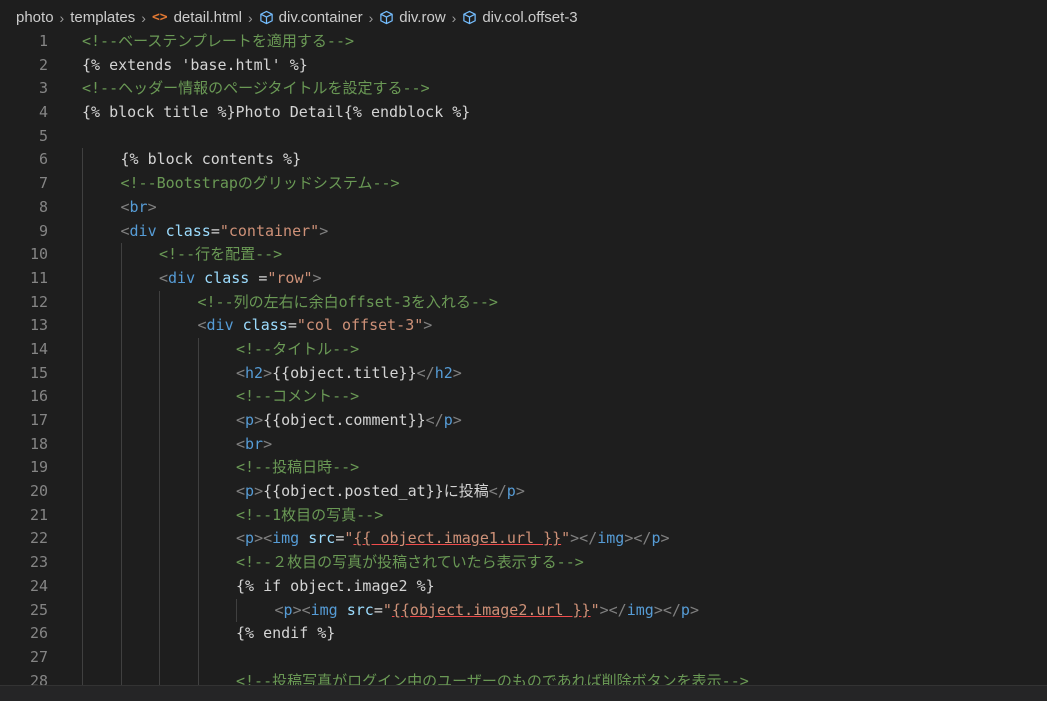 The height and width of the screenshot is (701, 1047). Describe the element at coordinates (523, 42) in the screenshot. I see `code-line: 1 <!--ベーステンプレートを適用する-->` at that location.